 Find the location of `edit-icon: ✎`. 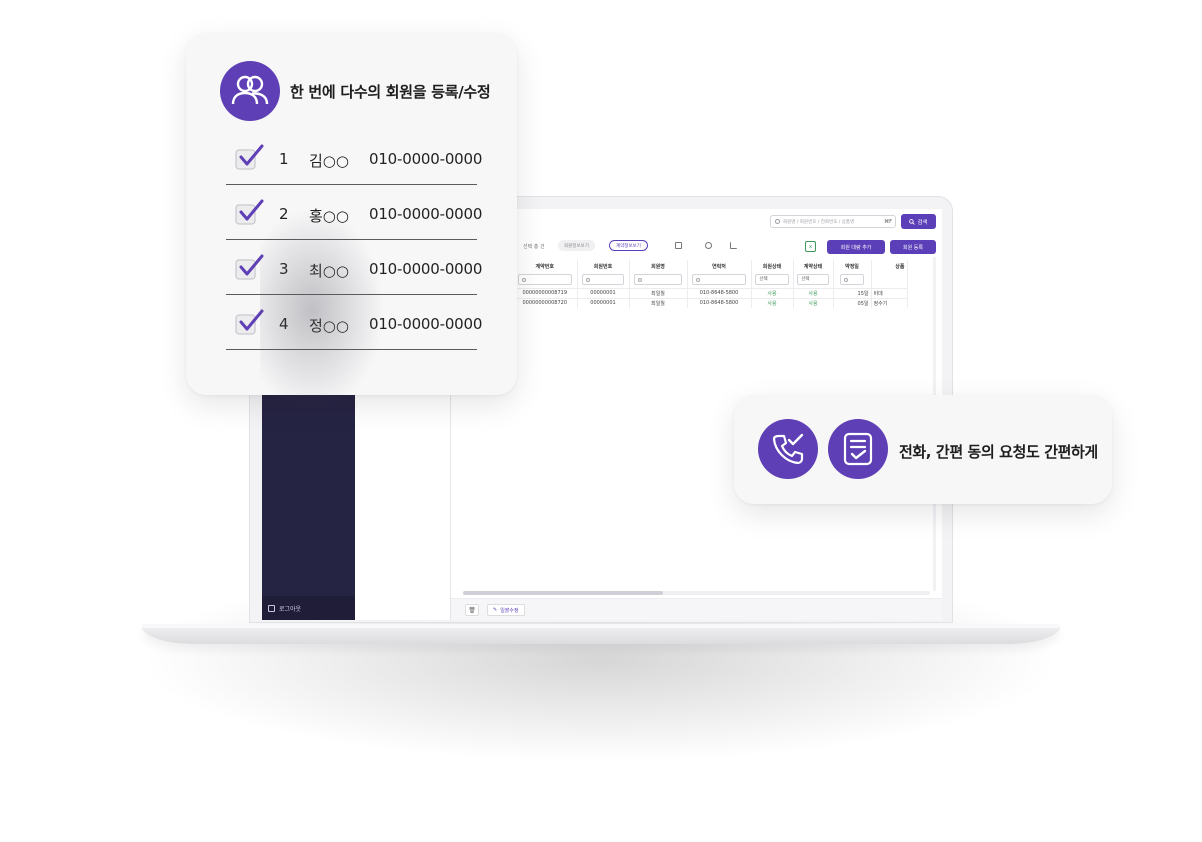

edit-icon: ✎ is located at coordinates (495, 610).